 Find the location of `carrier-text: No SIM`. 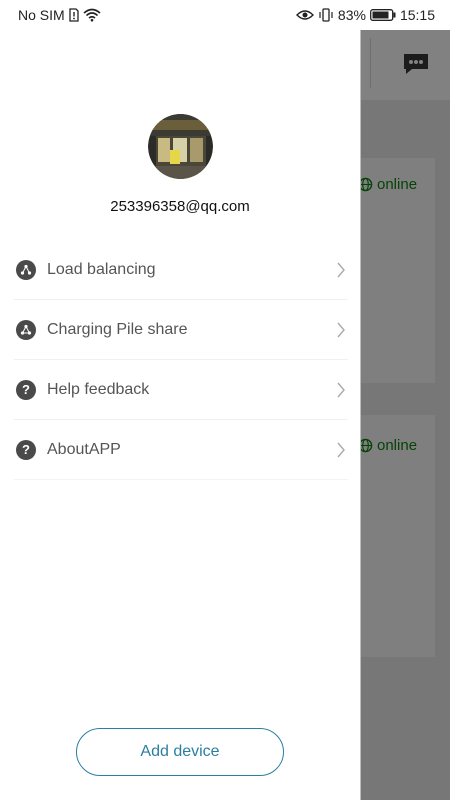

carrier-text: No SIM is located at coordinates (41, 15).